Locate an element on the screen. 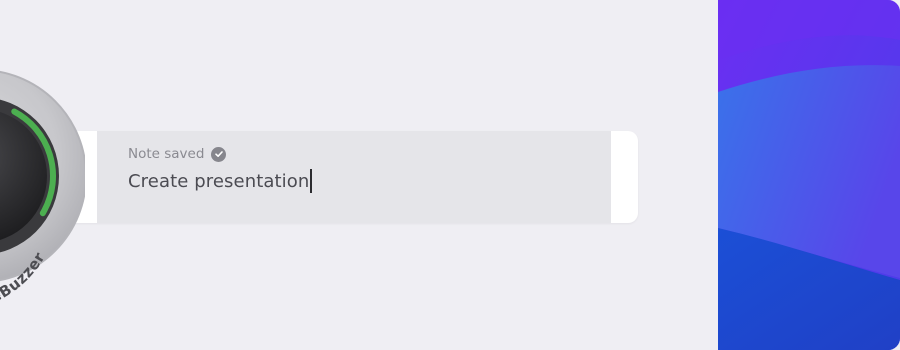 This screenshot has height=350, width=900. check-circle-icon is located at coordinates (219, 154).